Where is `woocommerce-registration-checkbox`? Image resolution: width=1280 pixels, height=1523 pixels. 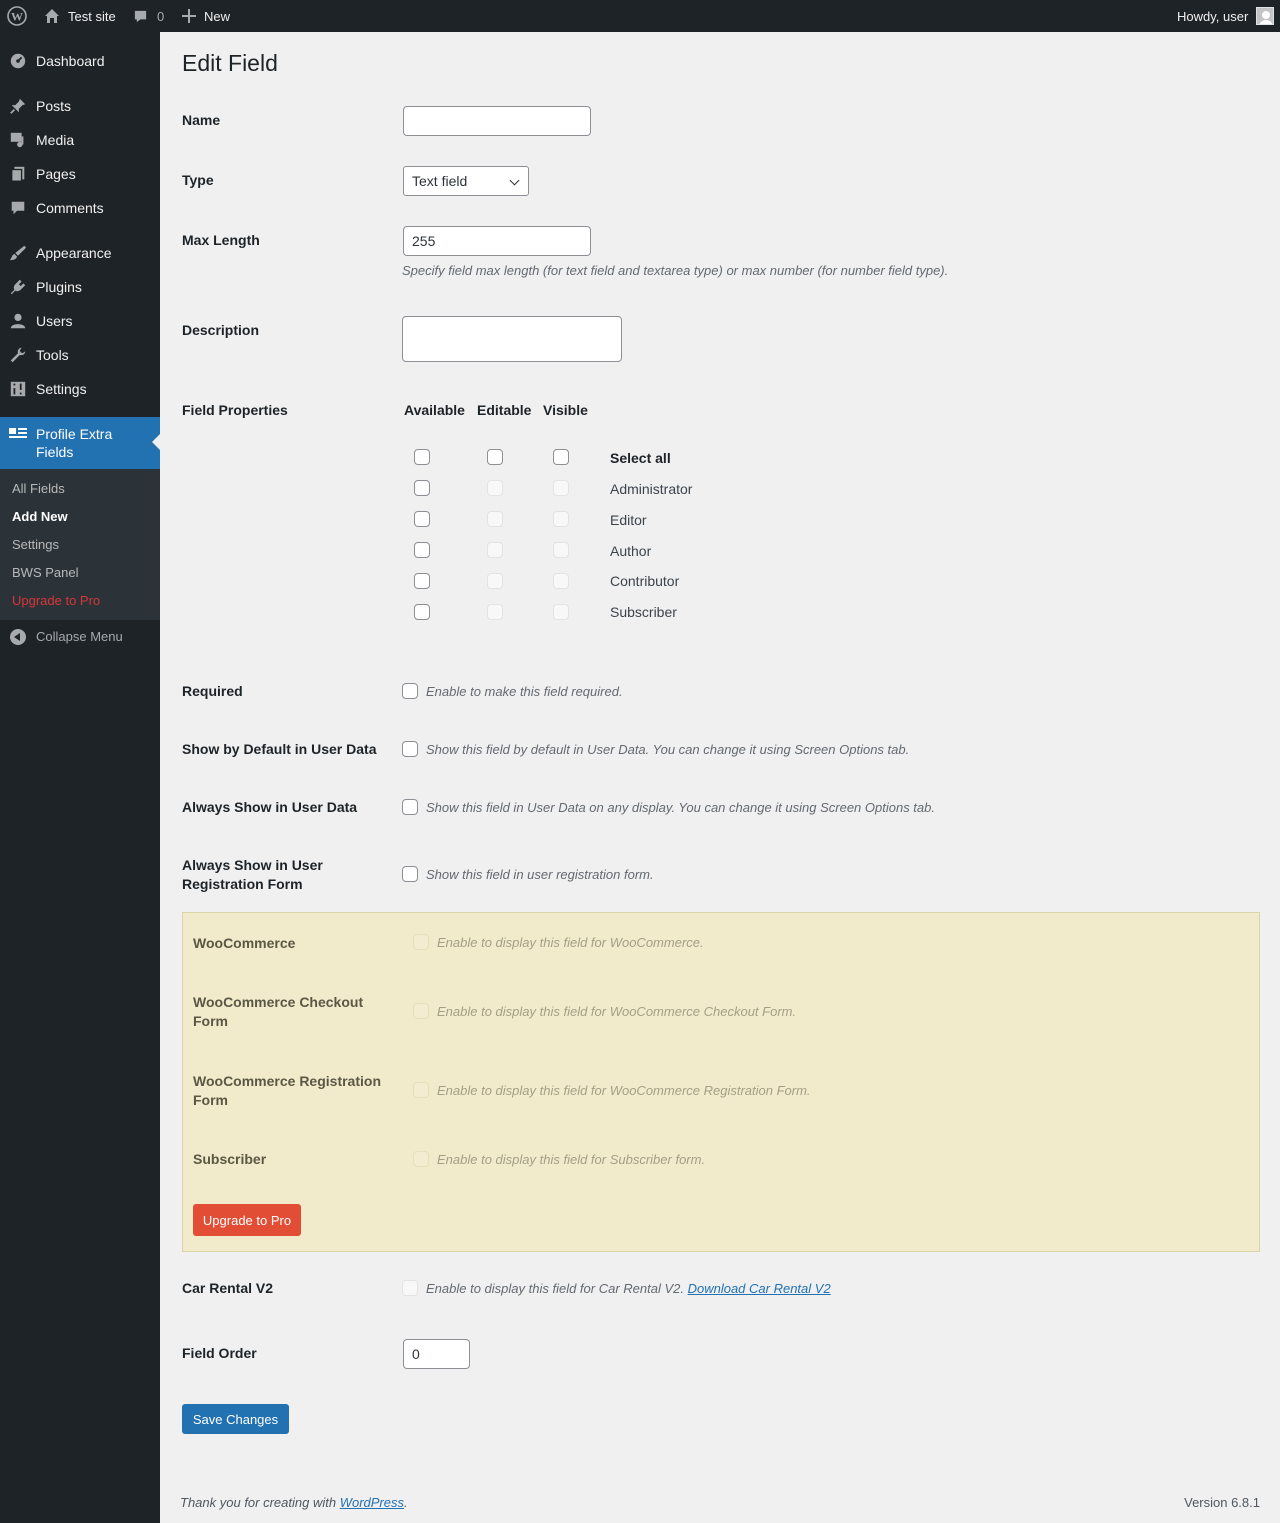 woocommerce-registration-checkbox is located at coordinates (421, 1090).